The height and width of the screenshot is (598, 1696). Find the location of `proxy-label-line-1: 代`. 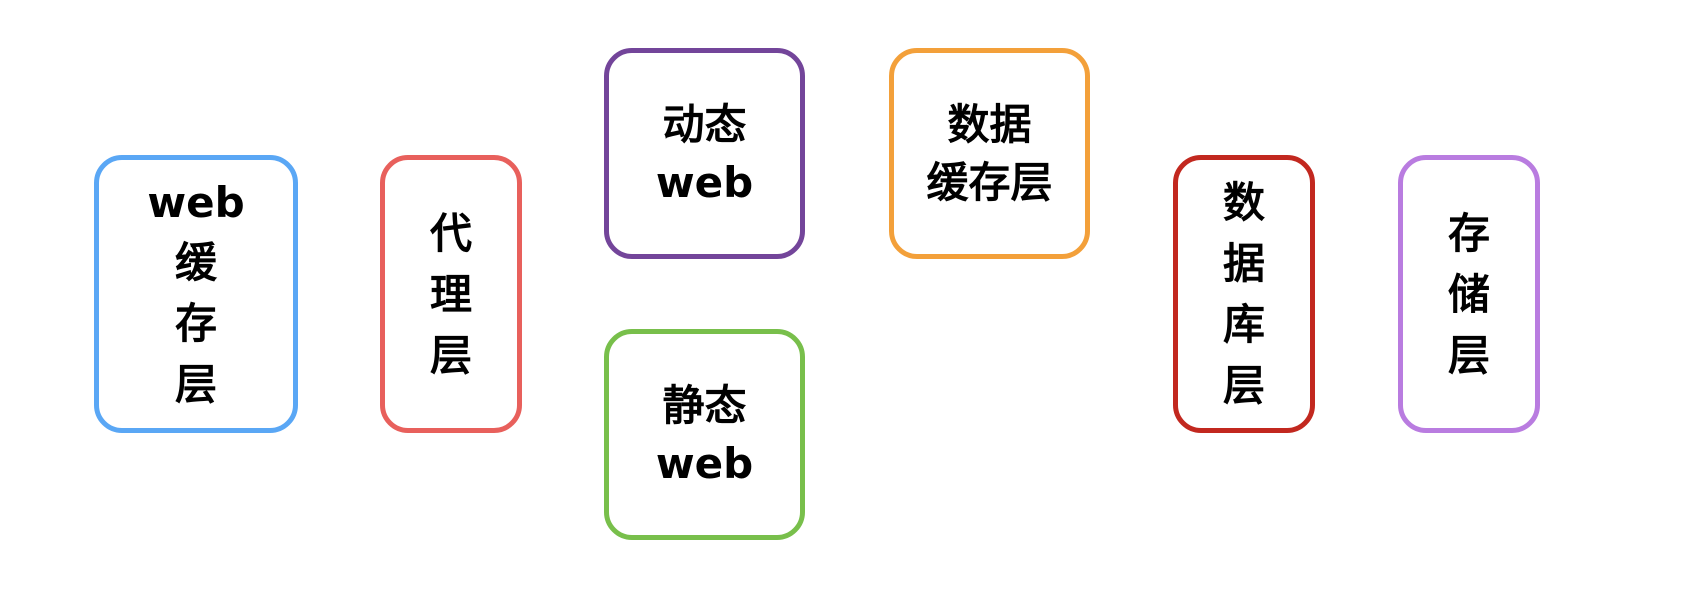

proxy-label-line-1: 代 is located at coordinates (450, 233).